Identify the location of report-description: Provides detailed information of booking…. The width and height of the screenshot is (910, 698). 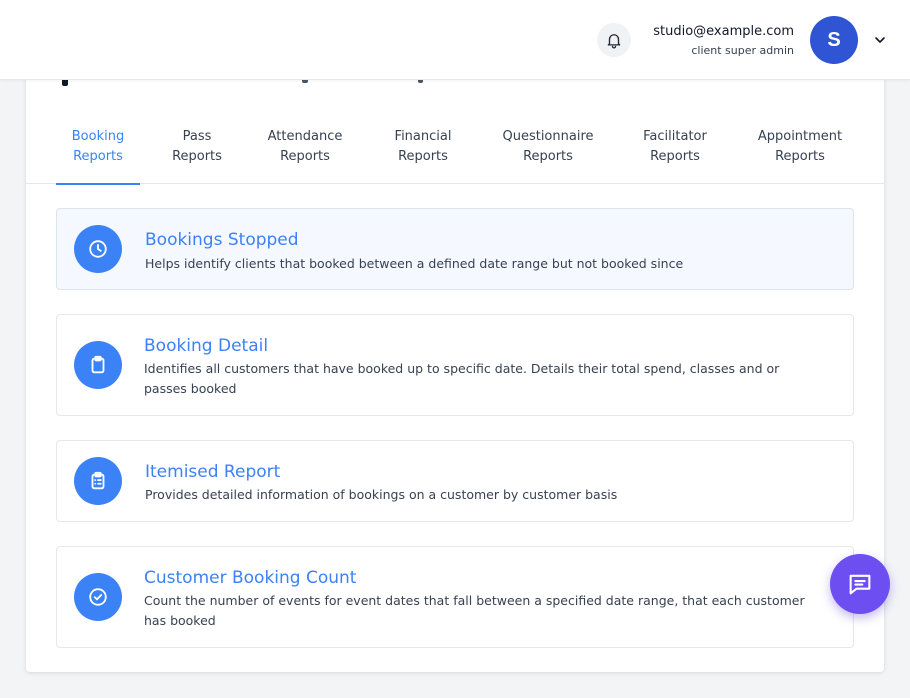
(381, 494).